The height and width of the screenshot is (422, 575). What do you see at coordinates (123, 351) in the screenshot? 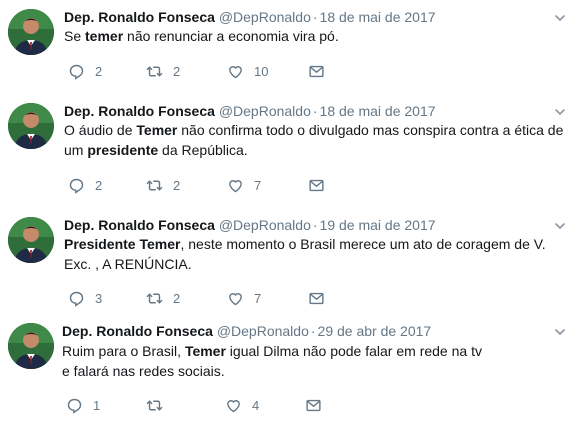
I see `tweet-text-part: Ruim para o Brasil,` at bounding box center [123, 351].